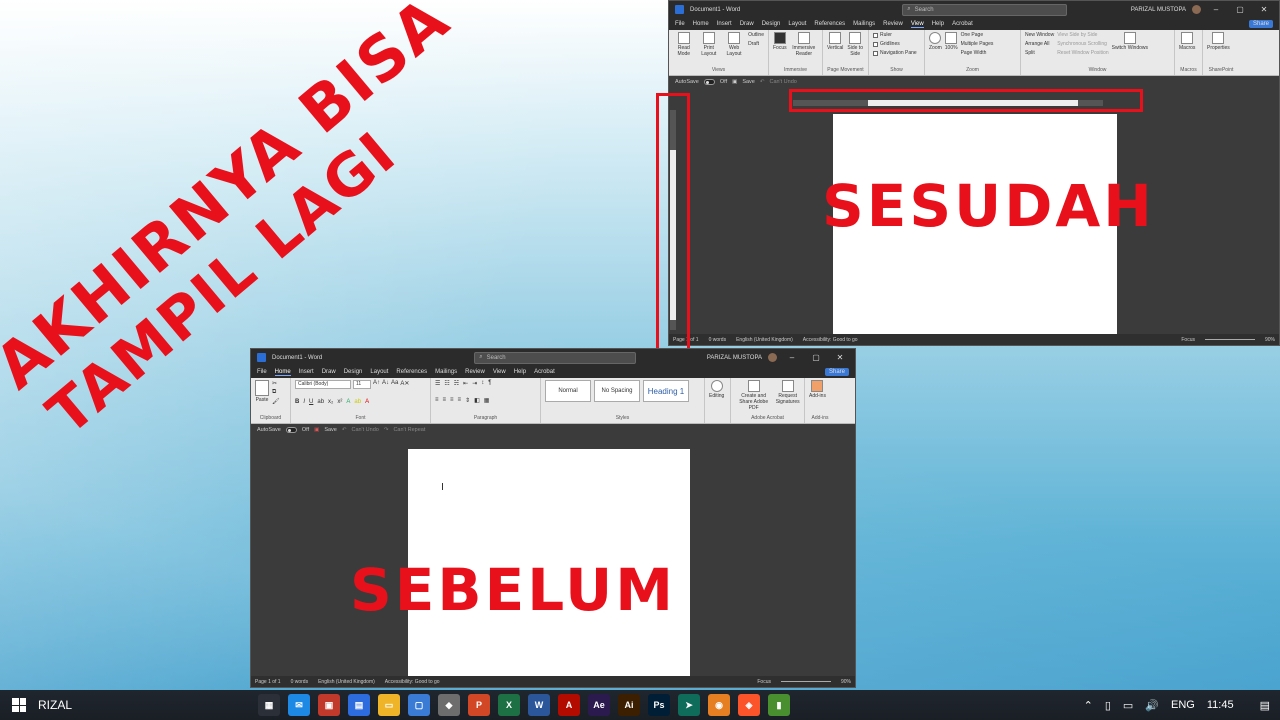 Image resolution: width=1280 pixels, height=720 pixels. Describe the element at coordinates (716, 400) in the screenshot. I see `editing-button: Editing` at that location.